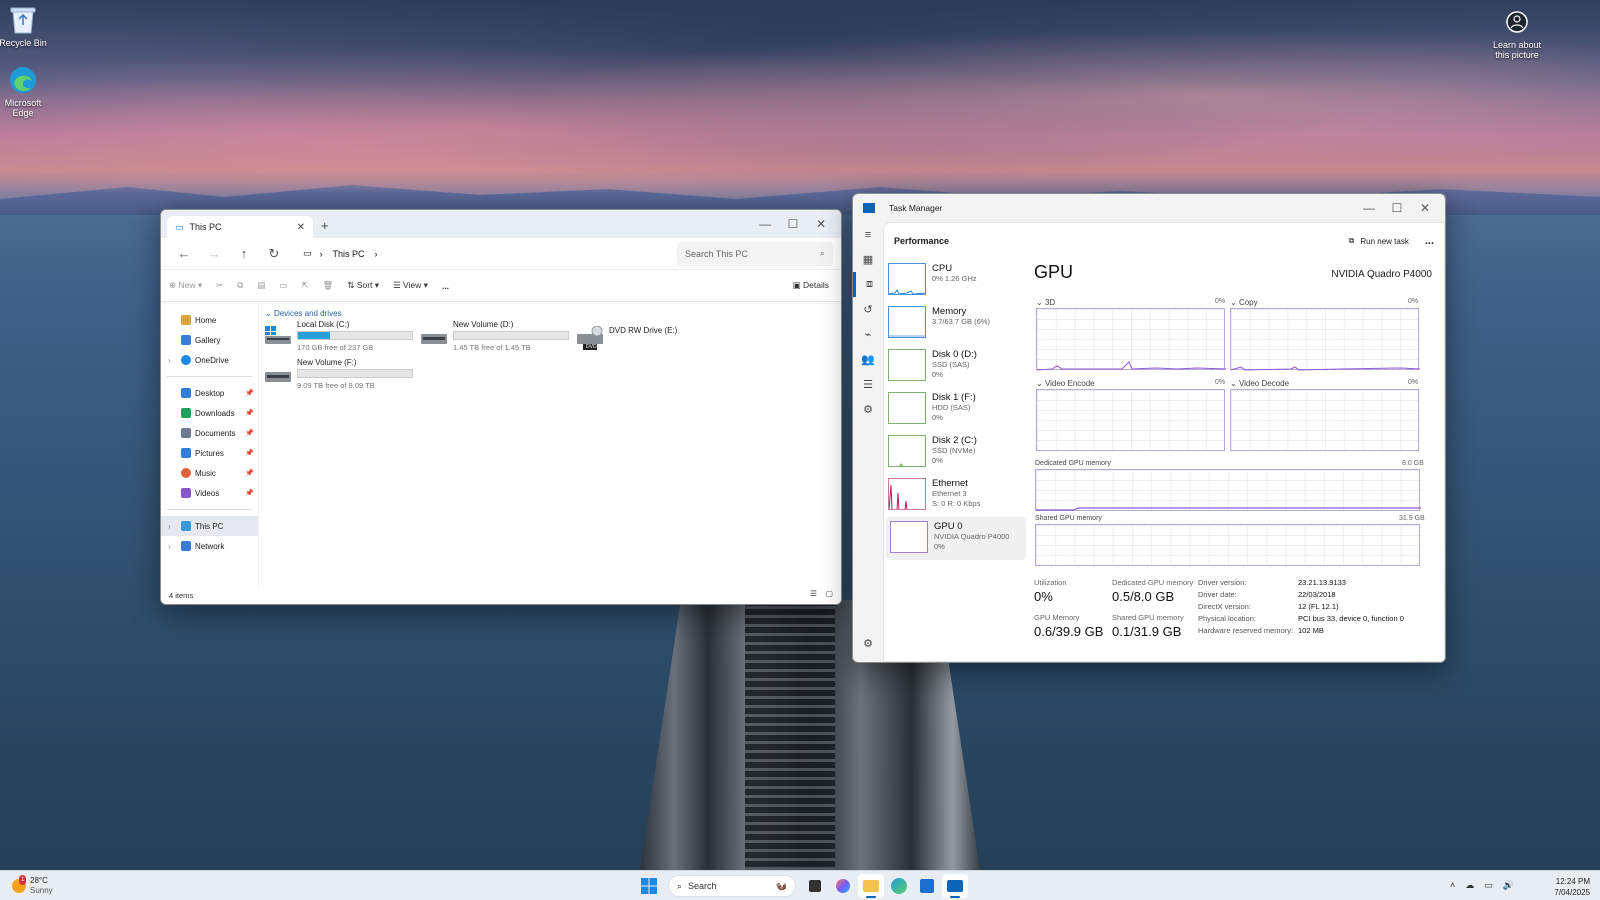 This screenshot has height=900, width=1600. Describe the element at coordinates (1227, 618) in the screenshot. I see `physical-location-key: Physical location:` at that location.